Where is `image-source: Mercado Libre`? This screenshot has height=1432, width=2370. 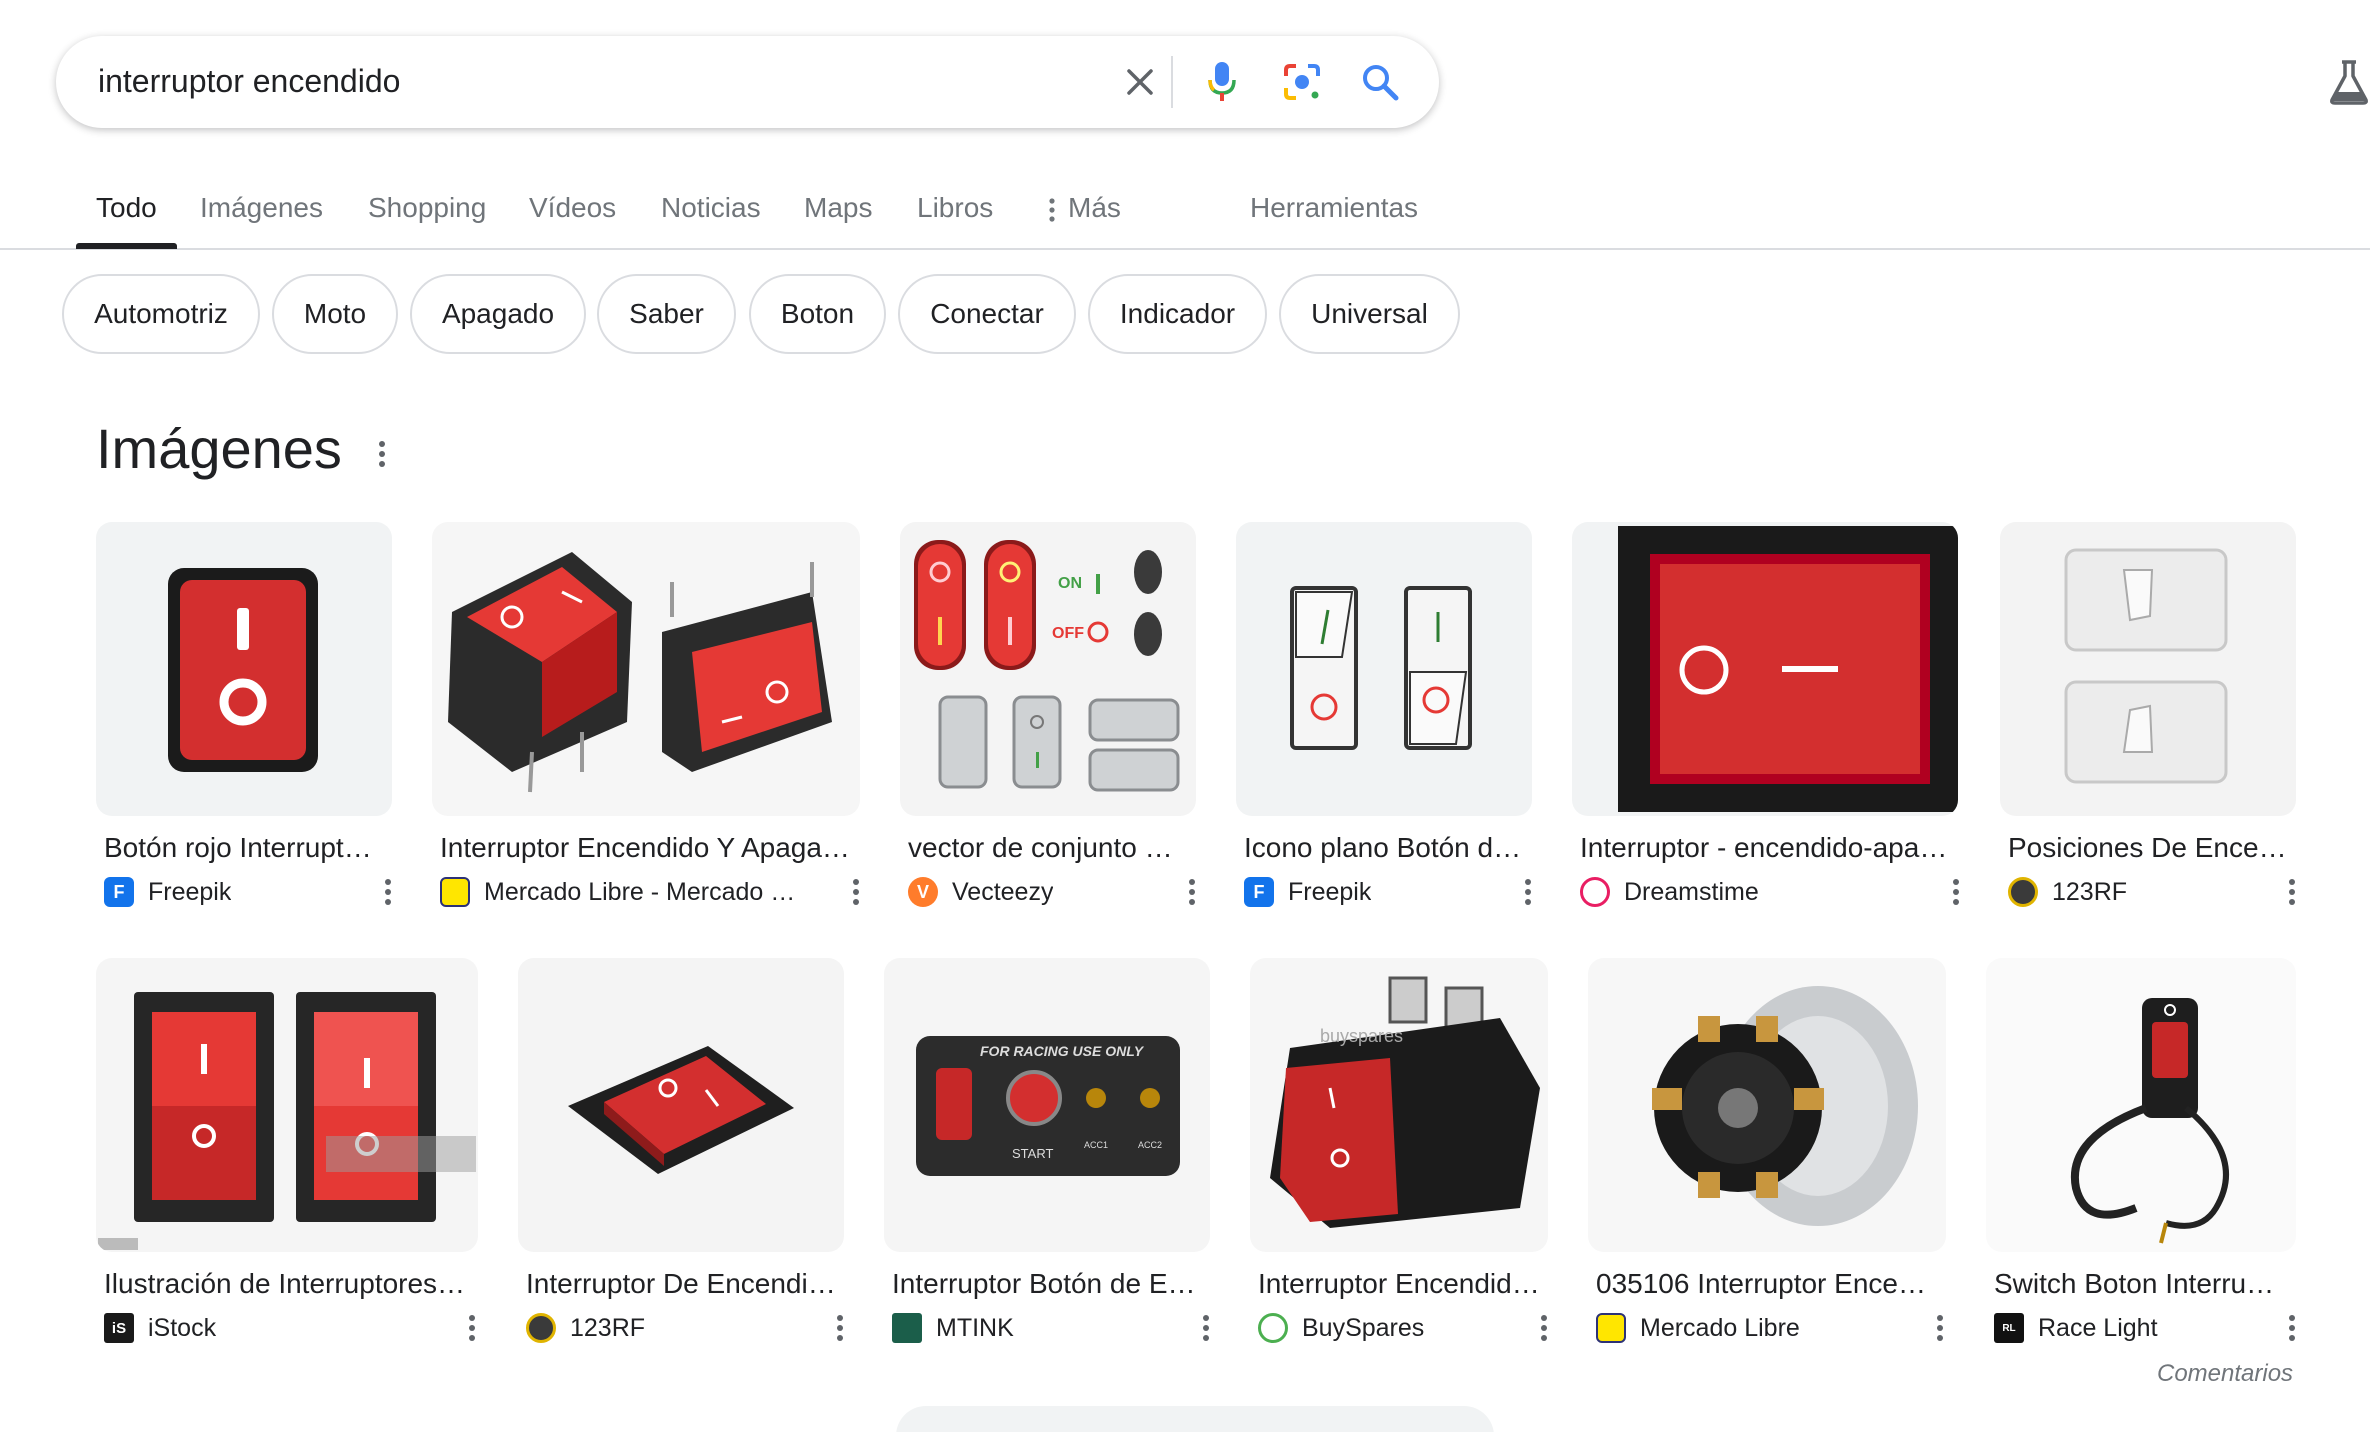 image-source: Mercado Libre is located at coordinates (1698, 1328).